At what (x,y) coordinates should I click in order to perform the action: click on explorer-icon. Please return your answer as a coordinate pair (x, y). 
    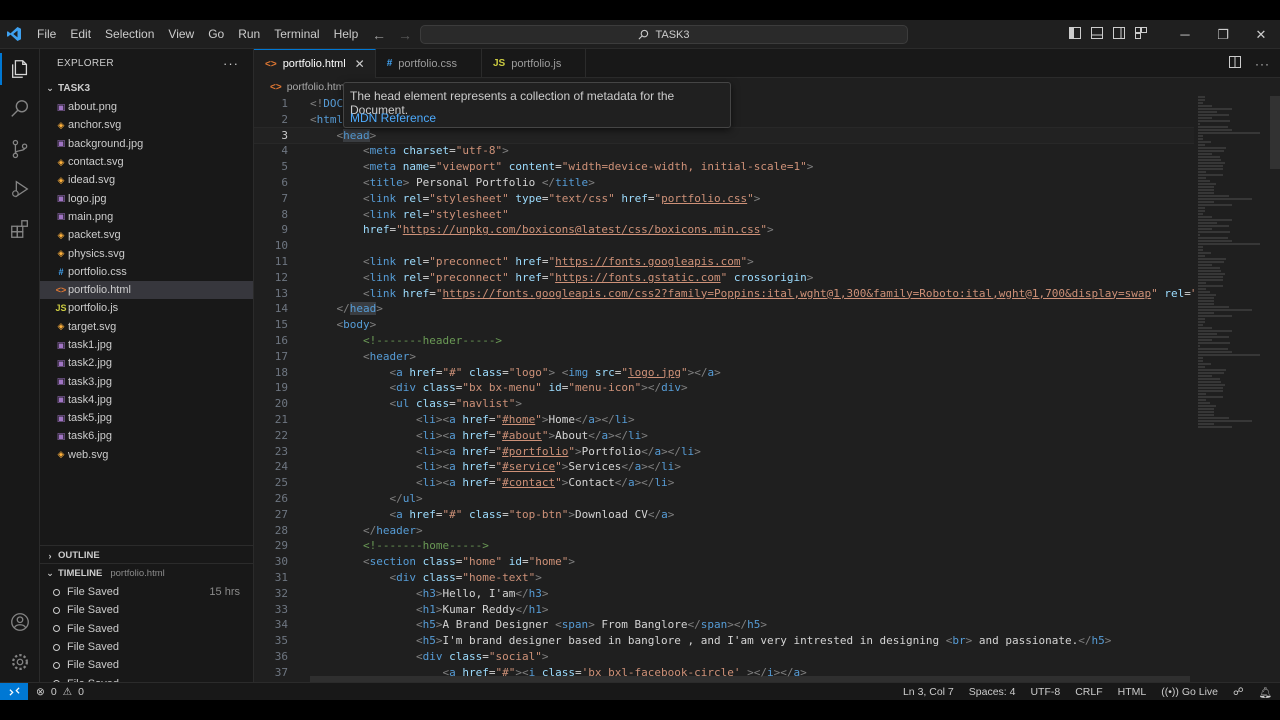
    Looking at the image, I should click on (20, 69).